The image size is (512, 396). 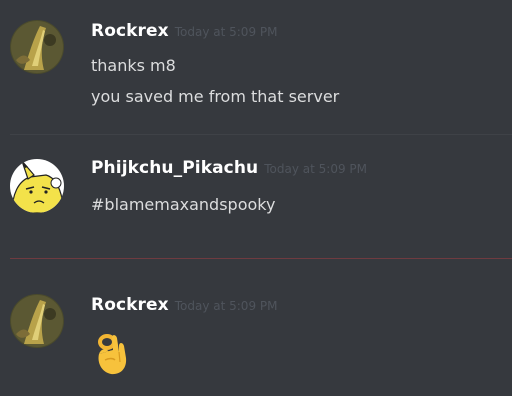 I want to click on message-text: thanks m8, so click(x=133, y=65).